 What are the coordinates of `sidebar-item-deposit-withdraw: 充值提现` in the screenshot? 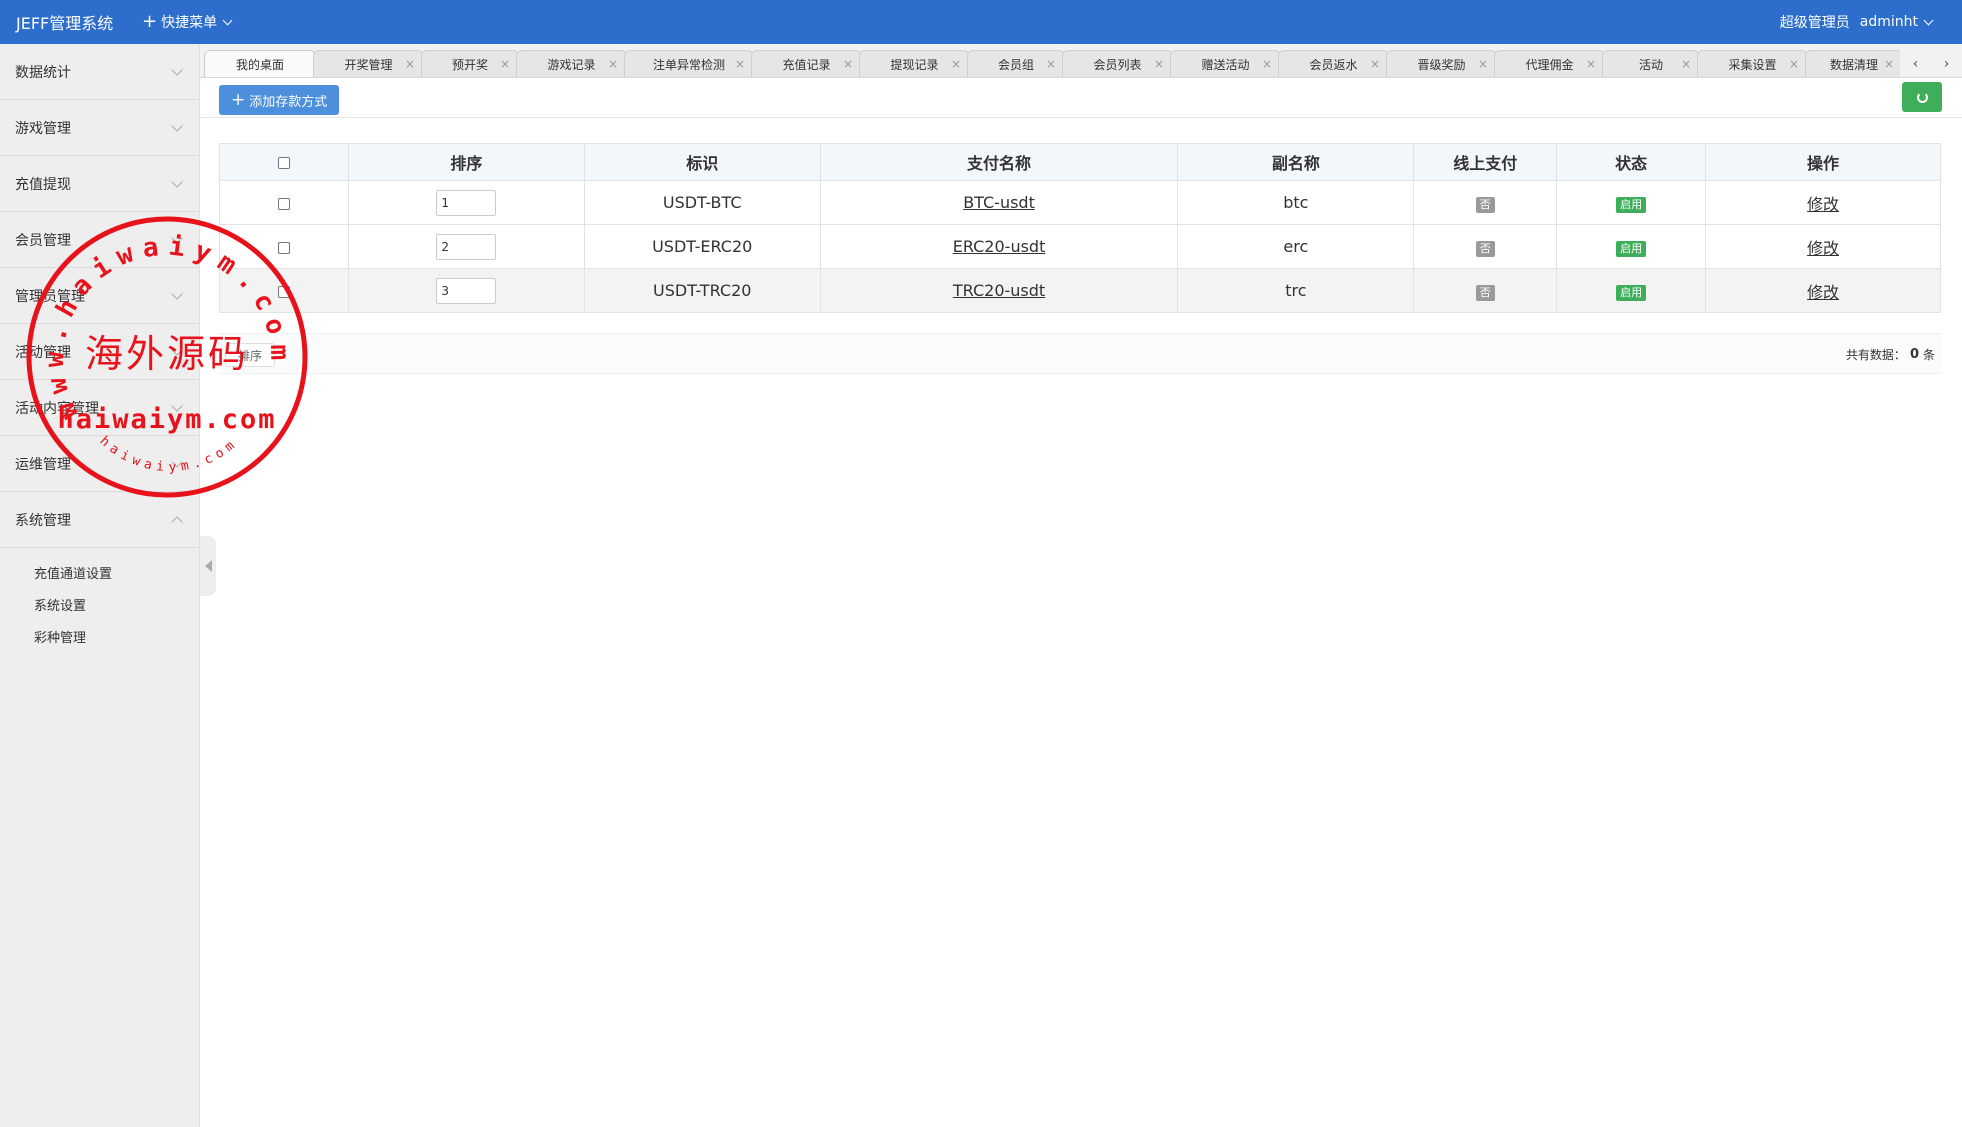 It's located at (99, 184).